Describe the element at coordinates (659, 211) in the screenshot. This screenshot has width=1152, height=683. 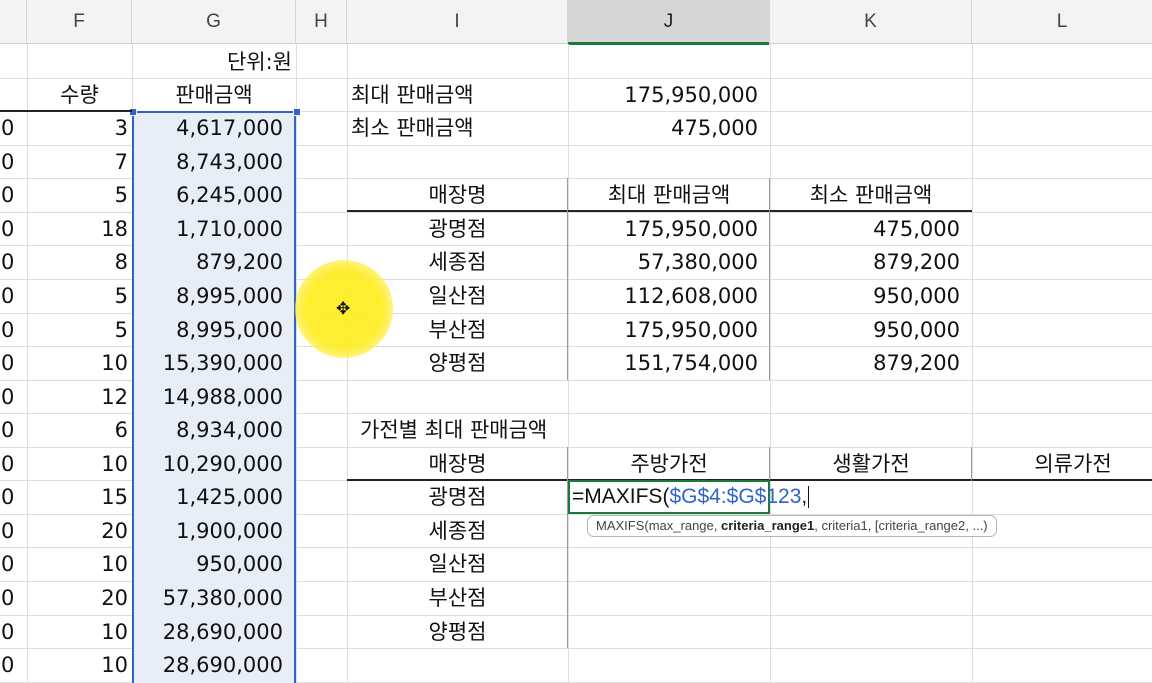
I see `store-table-top-rule` at that location.